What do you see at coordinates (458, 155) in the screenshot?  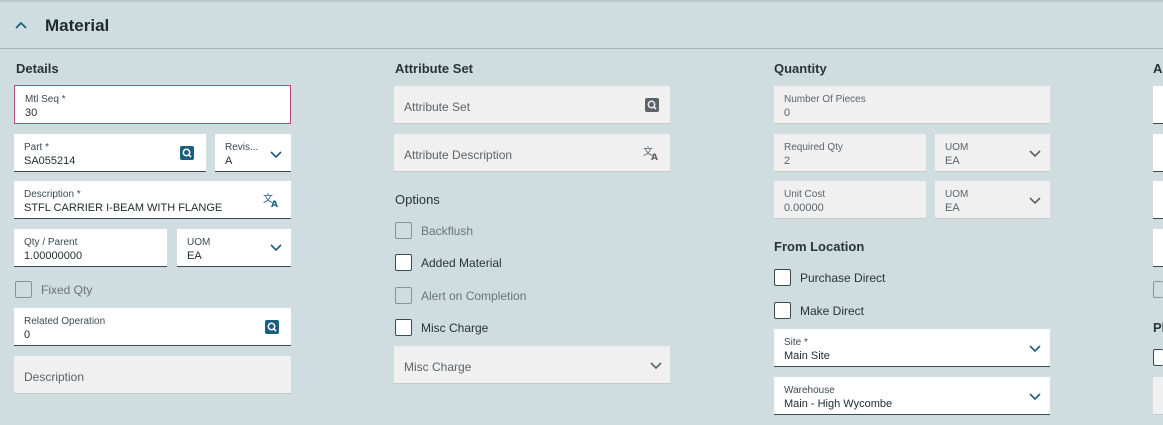 I see `attribute-description-placeholder: Attribute Description` at bounding box center [458, 155].